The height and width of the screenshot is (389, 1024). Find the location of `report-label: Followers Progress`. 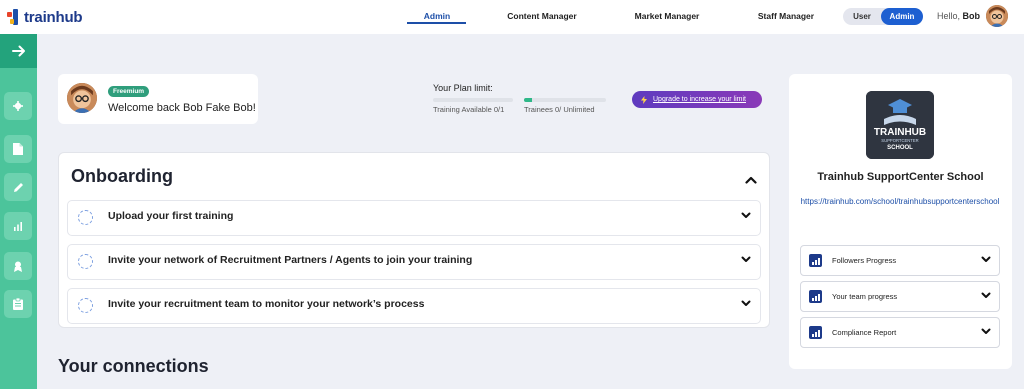

report-label: Followers Progress is located at coordinates (864, 260).